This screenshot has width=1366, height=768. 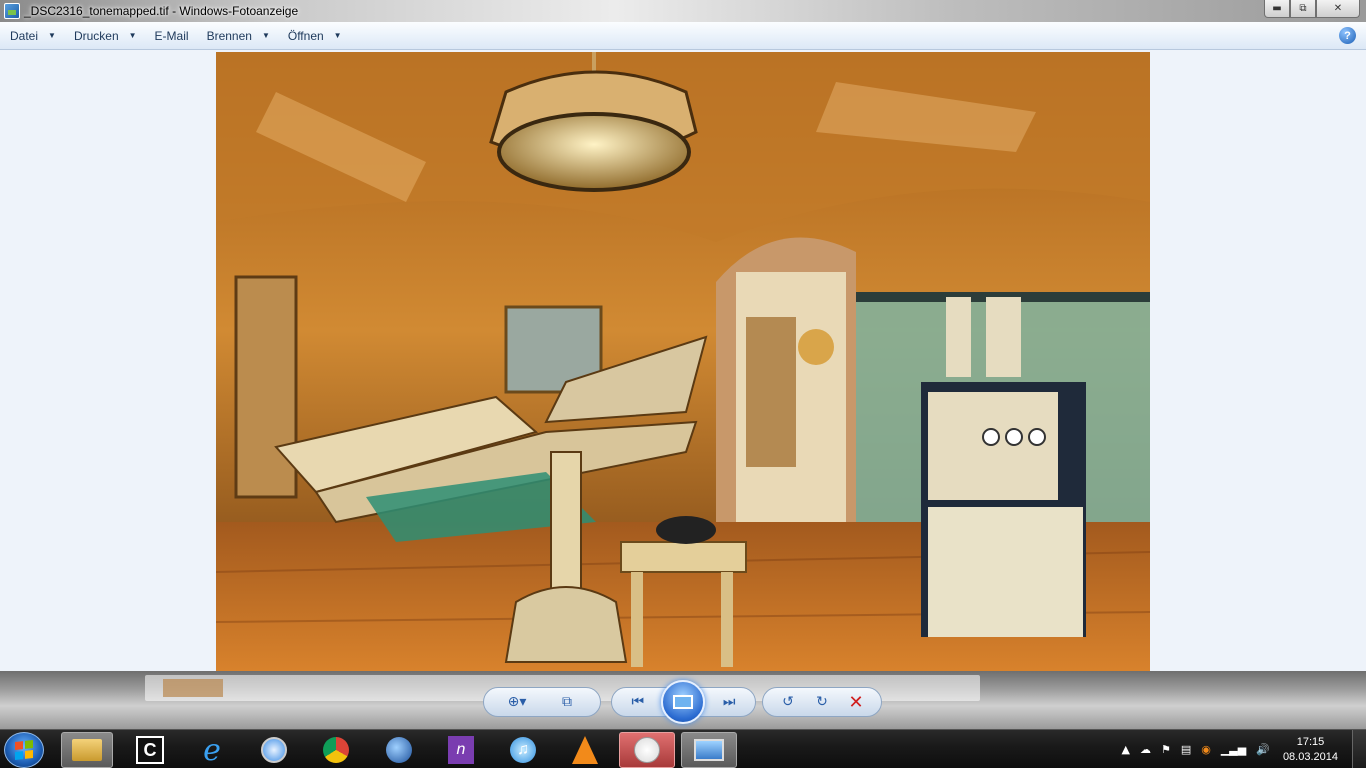 I want to click on chrome-icon, so click(x=336, y=750).